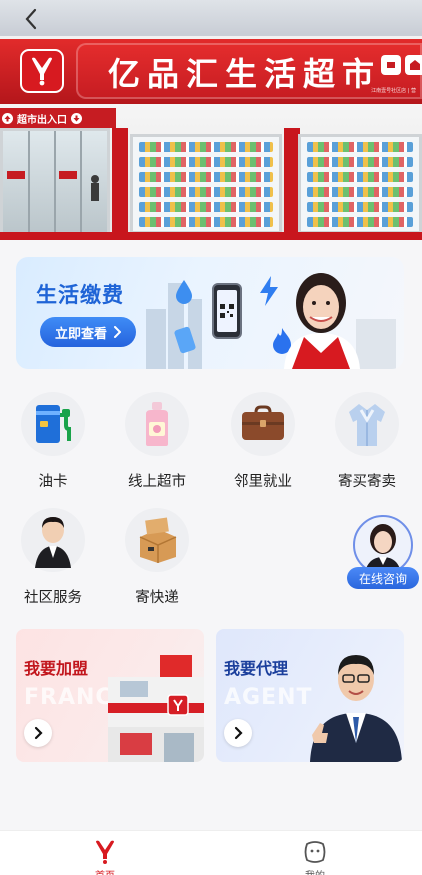 This screenshot has width=422, height=875. Describe the element at coordinates (157, 598) in the screenshot. I see `category-label: 寄快递` at that location.